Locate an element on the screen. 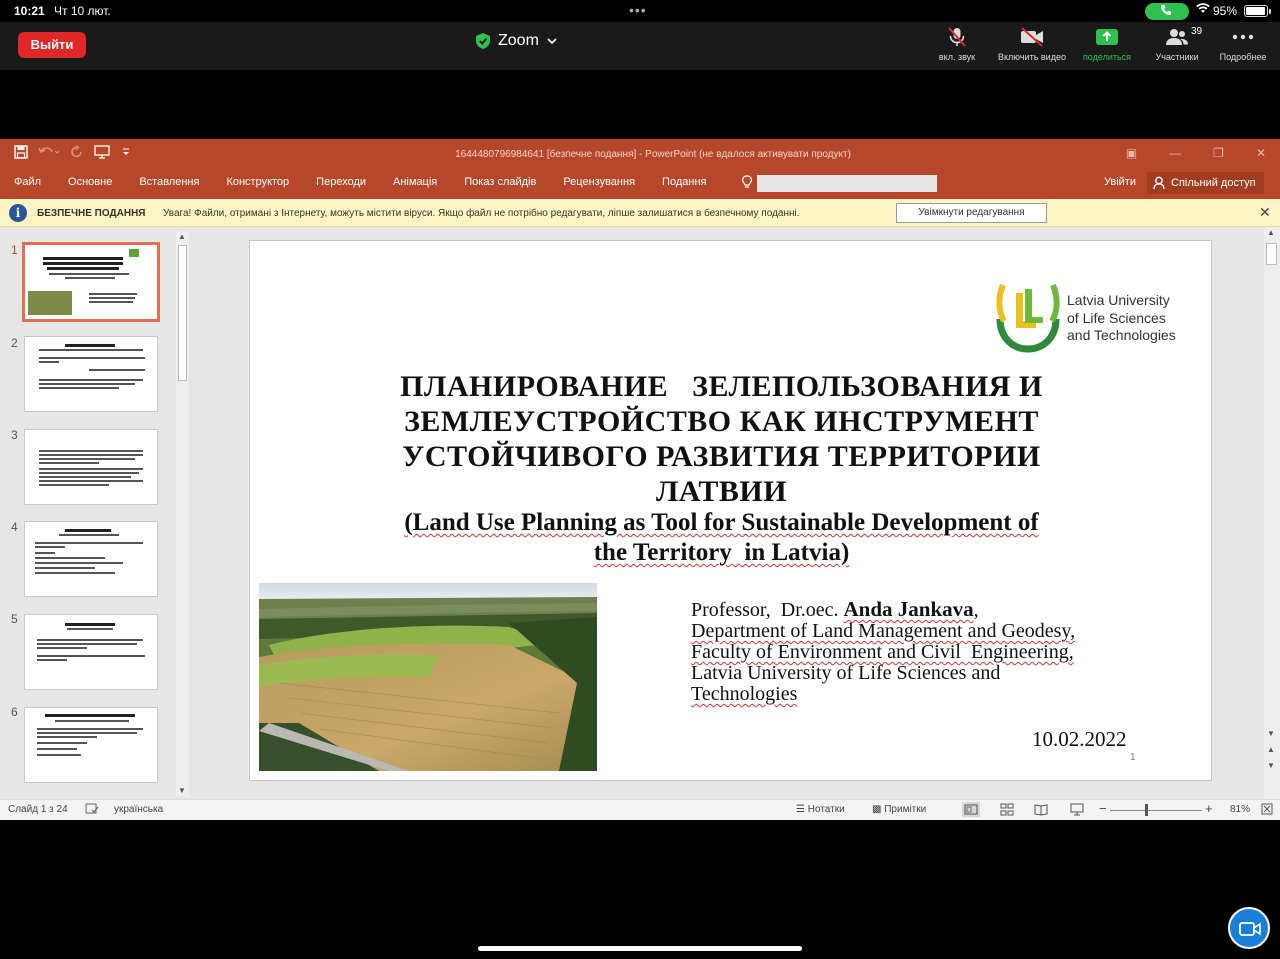 The image size is (1280, 959). video-chat-fab is located at coordinates (1249, 928).